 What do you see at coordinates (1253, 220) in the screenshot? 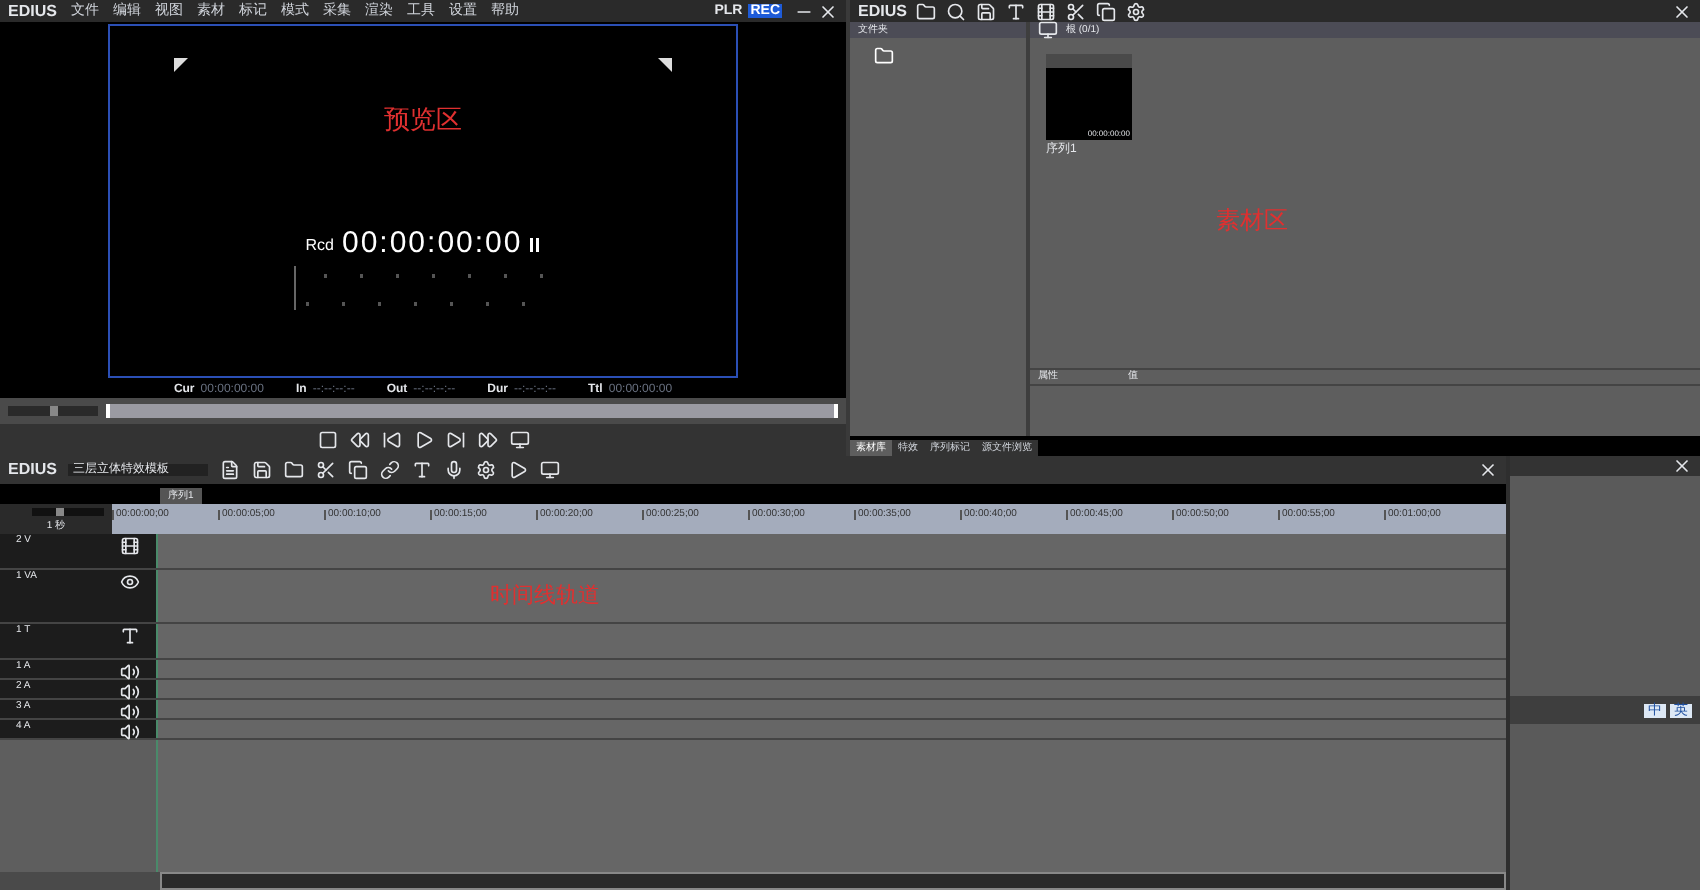
I see `annotation-label: 素材区` at bounding box center [1253, 220].